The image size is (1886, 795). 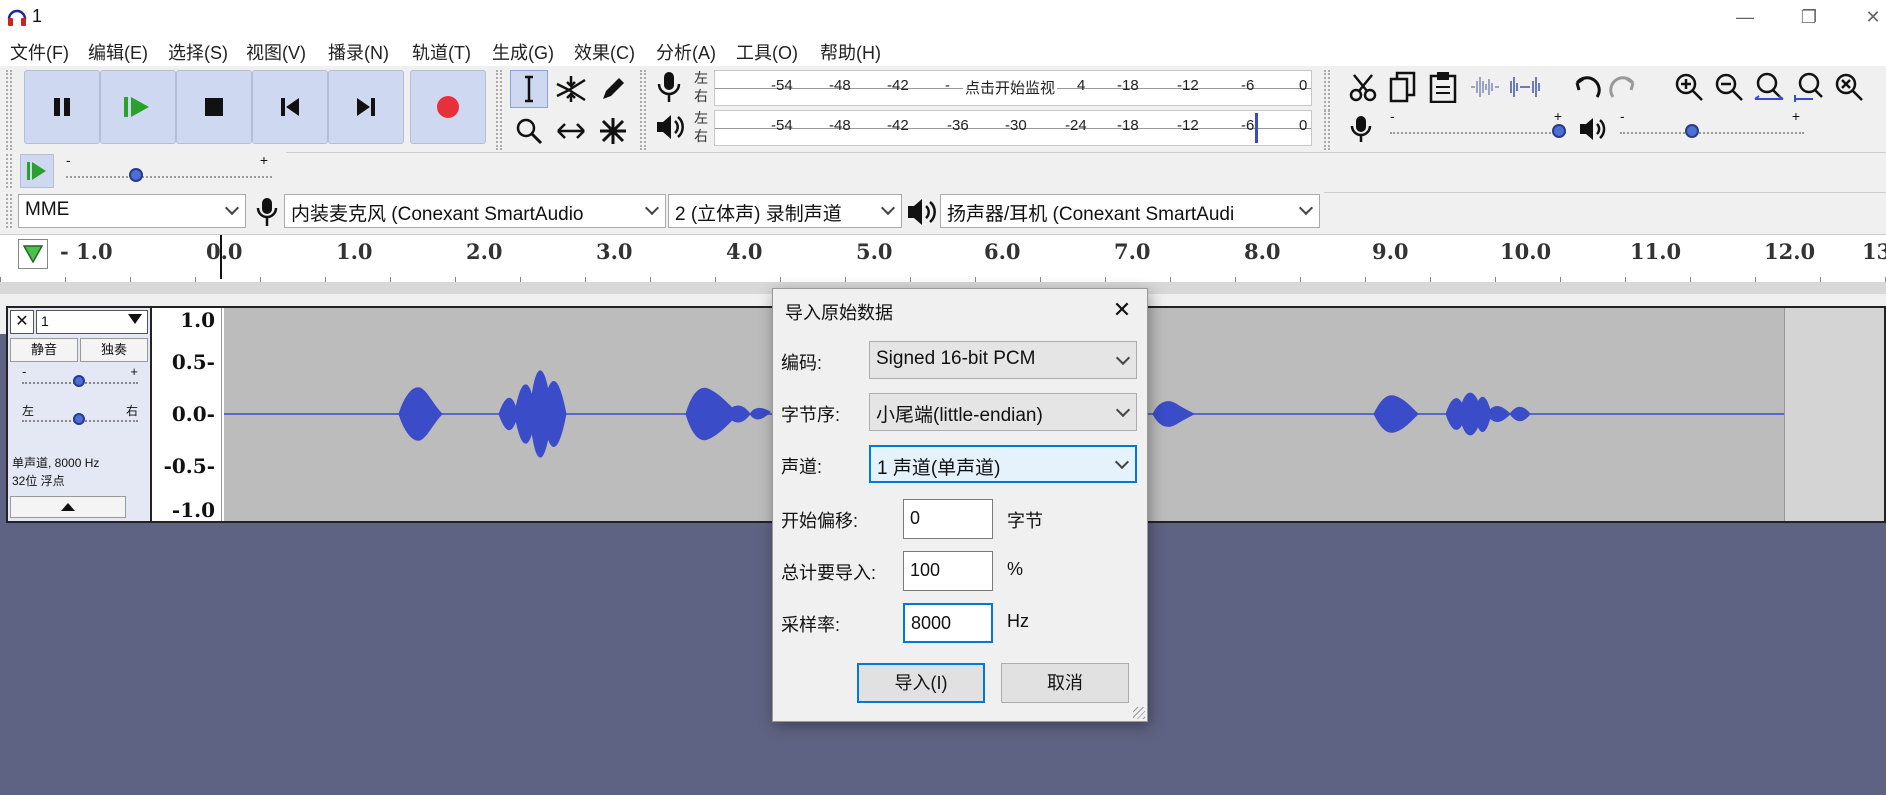 What do you see at coordinates (1443, 87) in the screenshot?
I see `paste-button` at bounding box center [1443, 87].